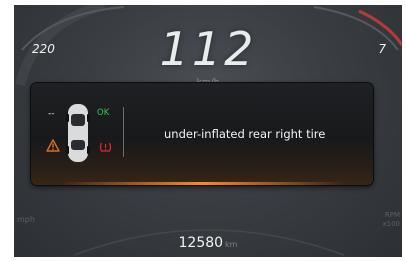  I want to click on car-top-view-icon, so click(78, 133).